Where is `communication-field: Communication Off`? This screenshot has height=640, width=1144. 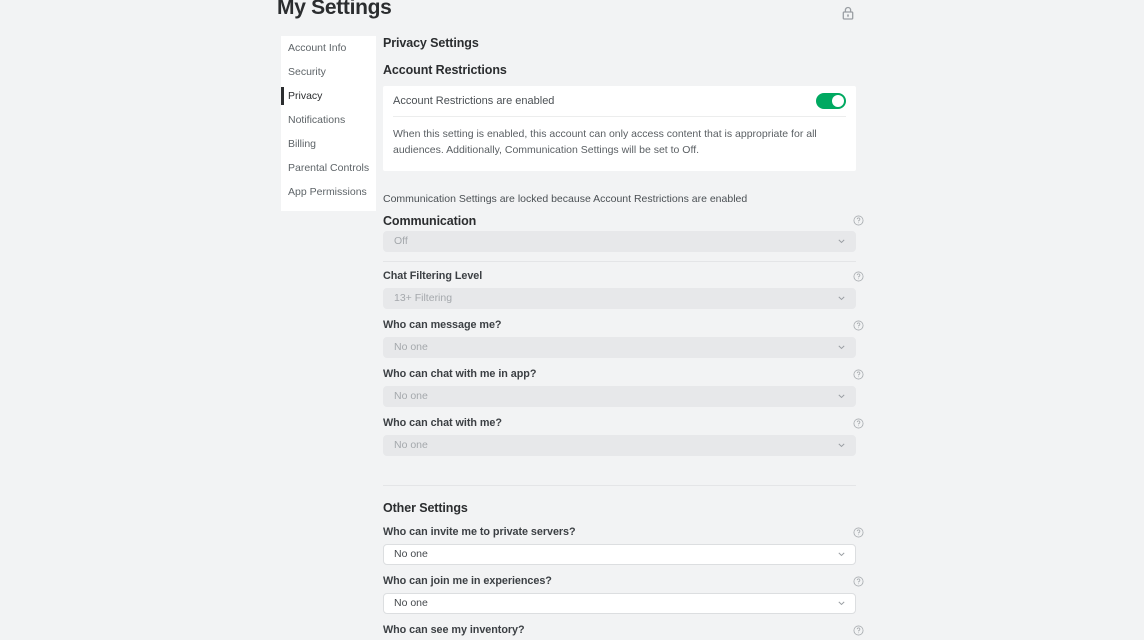
communication-field: Communication Off is located at coordinates (623, 232).